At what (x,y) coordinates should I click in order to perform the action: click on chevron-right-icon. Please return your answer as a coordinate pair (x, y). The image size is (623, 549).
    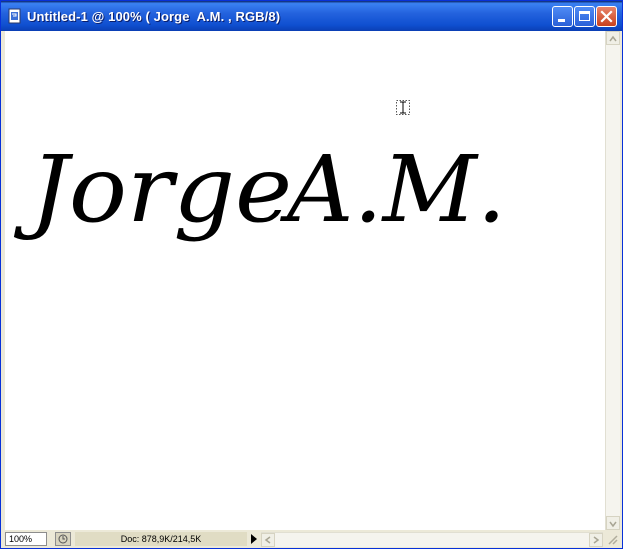
    Looking at the image, I should click on (596, 540).